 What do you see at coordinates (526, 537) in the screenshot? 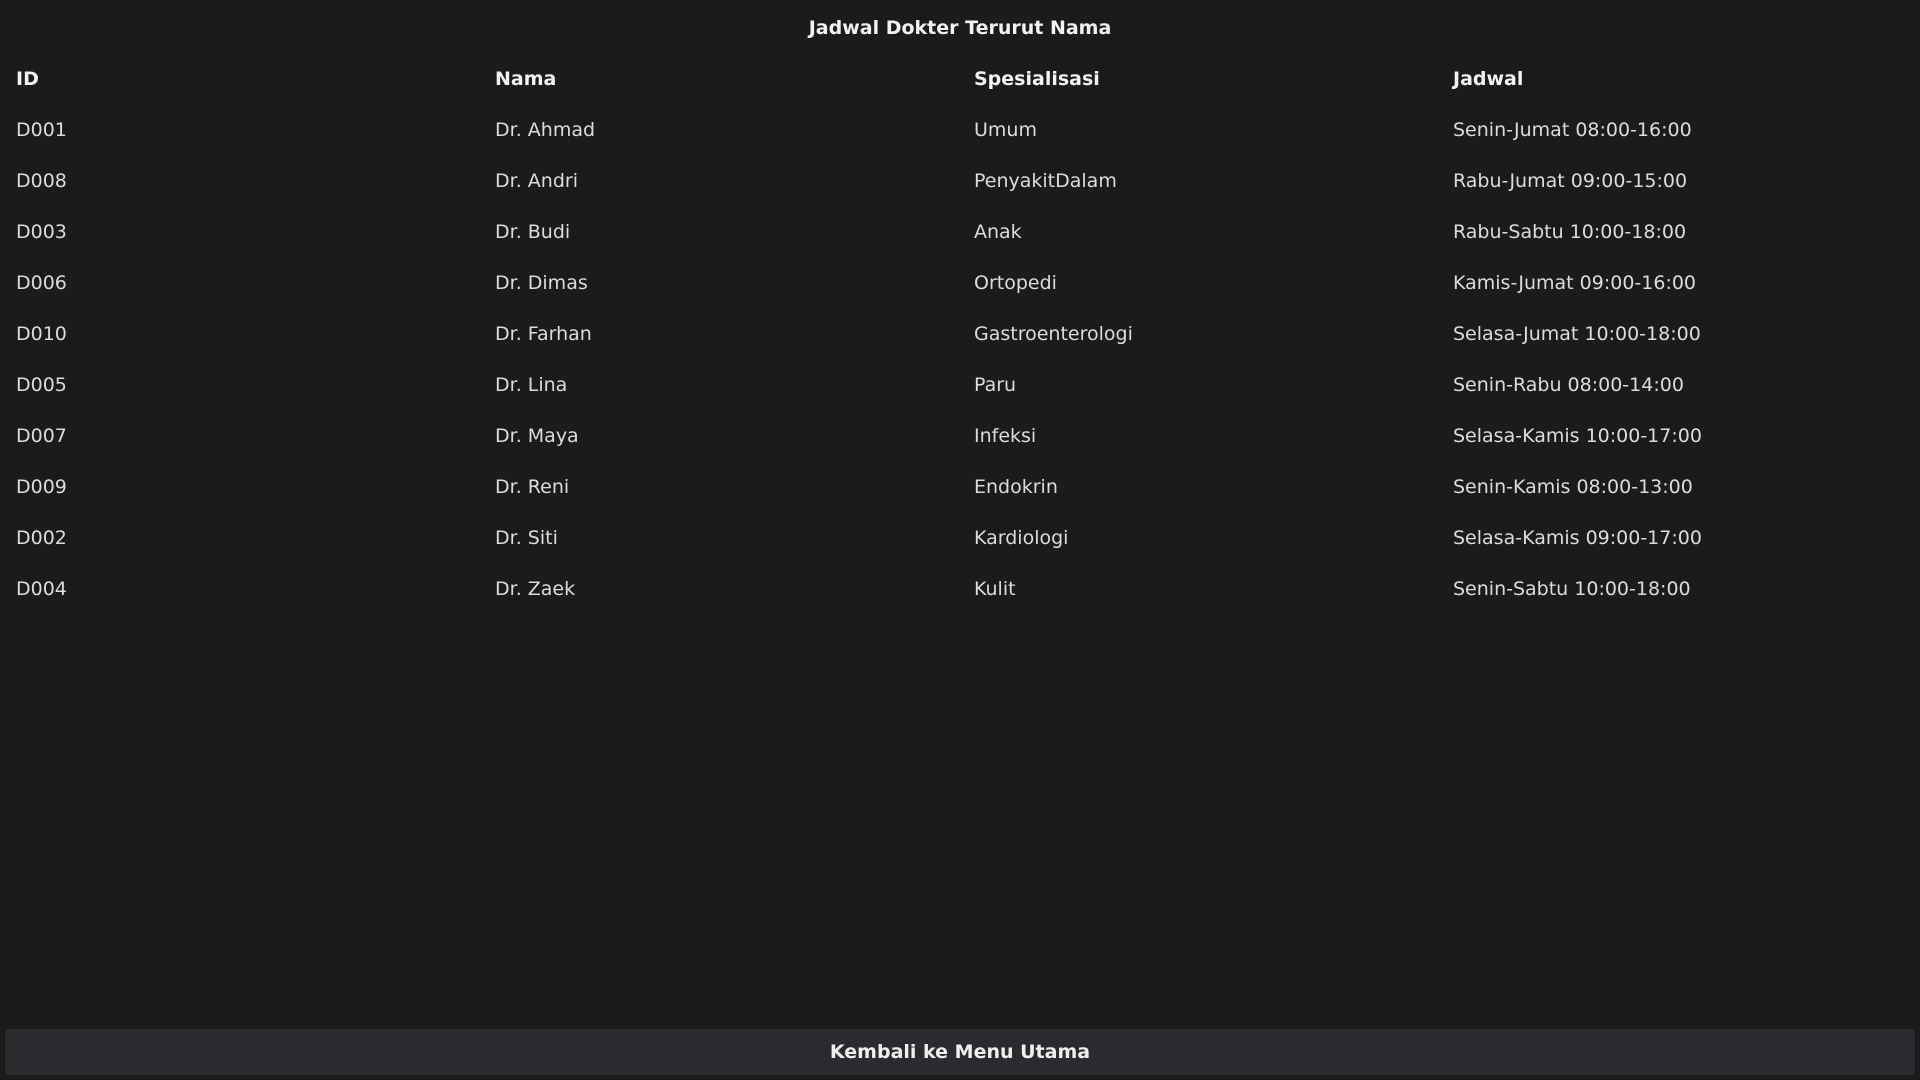
I see `cell-nama: Dr. Siti` at bounding box center [526, 537].